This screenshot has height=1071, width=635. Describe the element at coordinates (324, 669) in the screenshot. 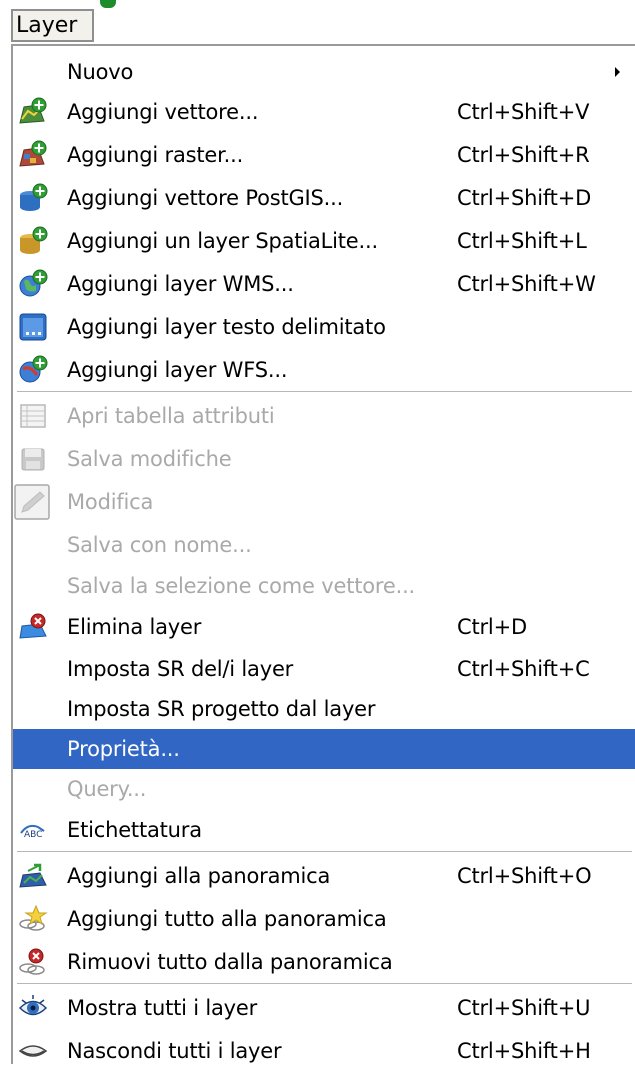

I see `menu-item-set-layer-crs: Imposta SR del/i layer Ctrl+Shift+C` at that location.